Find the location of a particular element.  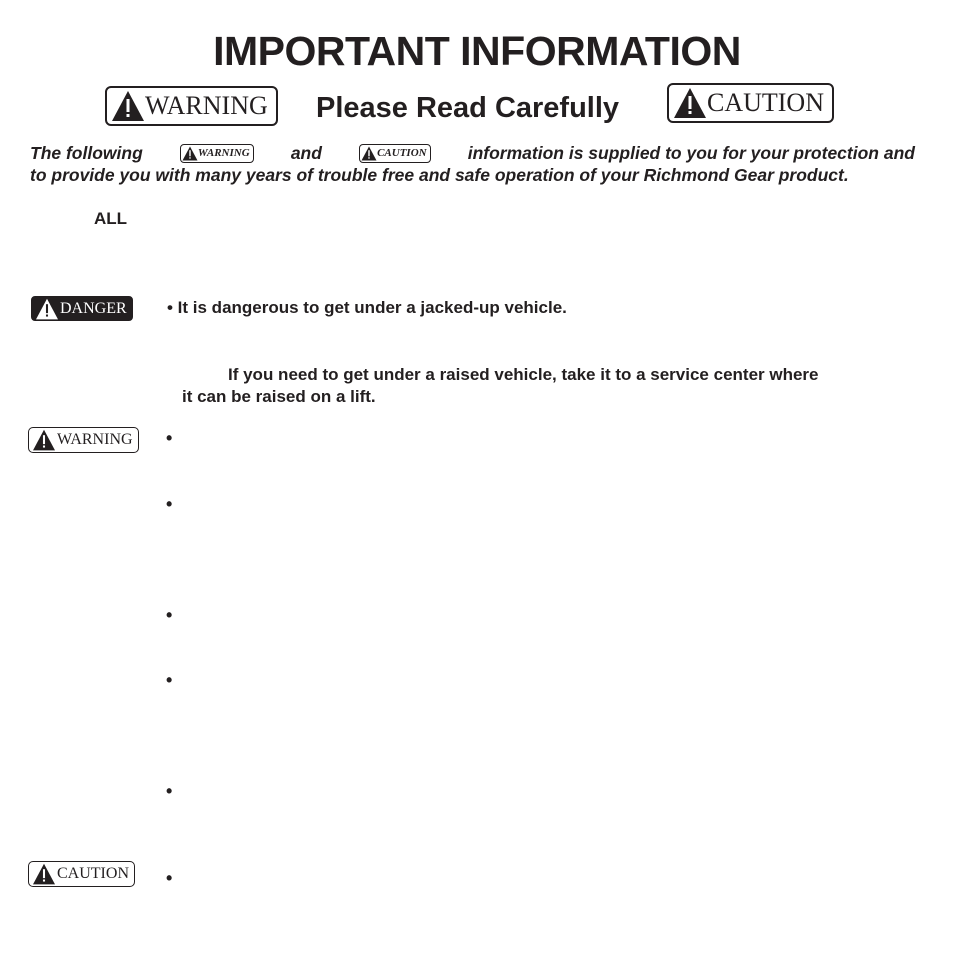

caution-badge: CAUTION is located at coordinates (81, 874).